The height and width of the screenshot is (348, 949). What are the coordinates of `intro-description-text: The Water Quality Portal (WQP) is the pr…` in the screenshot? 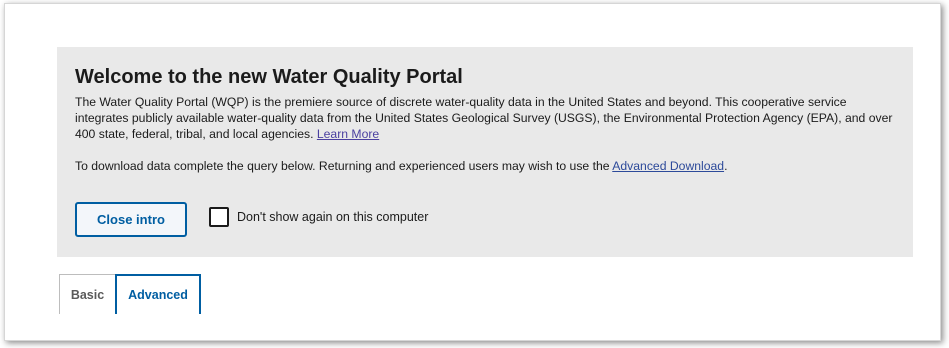 It's located at (484, 118).